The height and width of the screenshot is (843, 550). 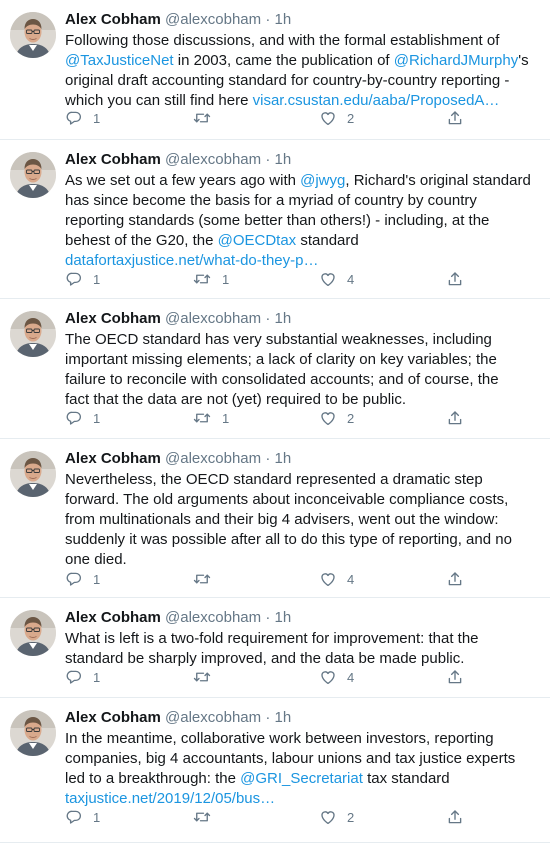 I want to click on retweet-icon, so click(x=202, y=118).